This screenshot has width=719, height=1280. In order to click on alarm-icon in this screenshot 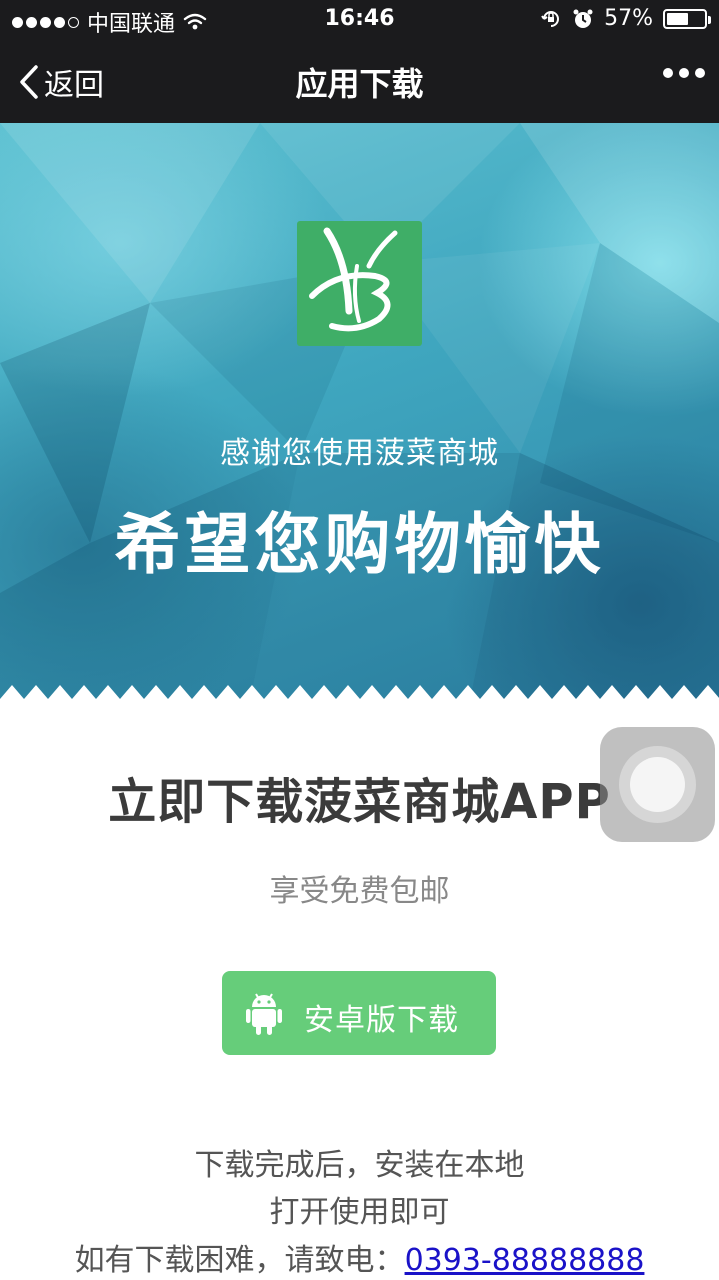, I will do `click(583, 18)`.